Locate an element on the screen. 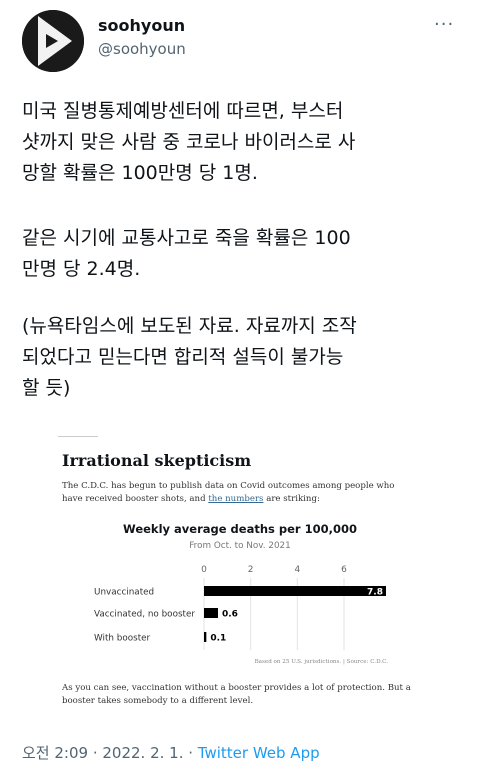 The height and width of the screenshot is (772, 480). tweet-date: 2022. 2. 1. is located at coordinates (142, 753).